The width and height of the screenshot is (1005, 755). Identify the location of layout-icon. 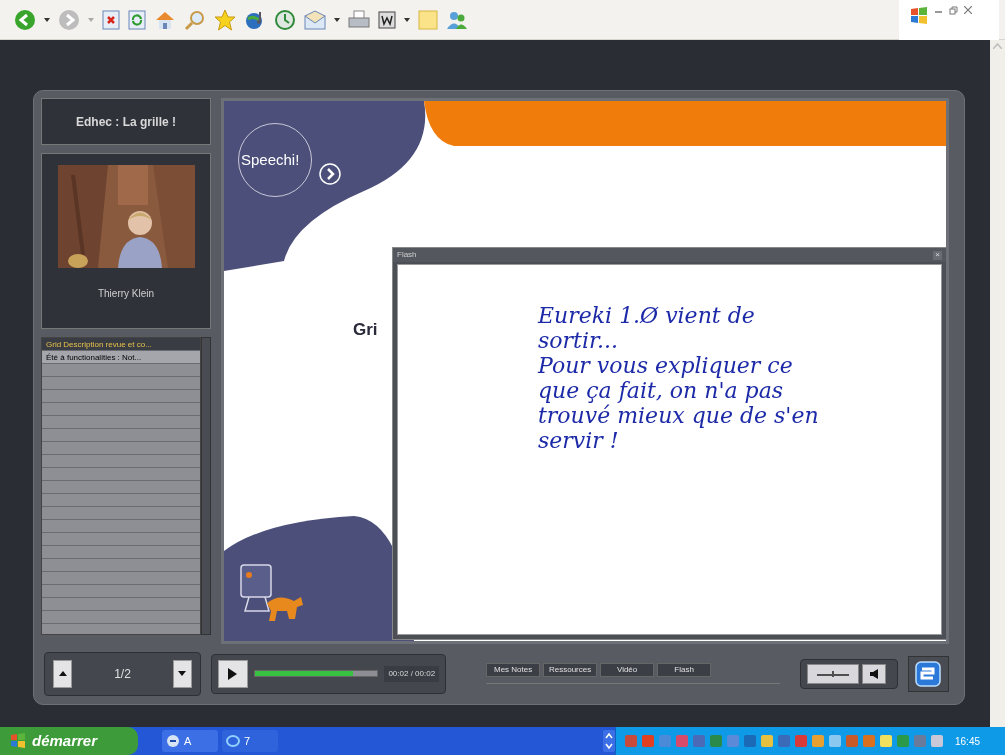
(832, 673).